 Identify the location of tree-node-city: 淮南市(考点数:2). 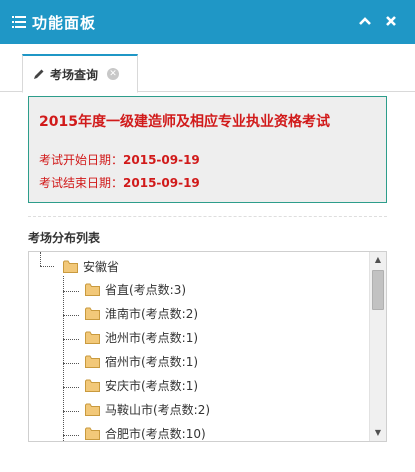
(141, 313).